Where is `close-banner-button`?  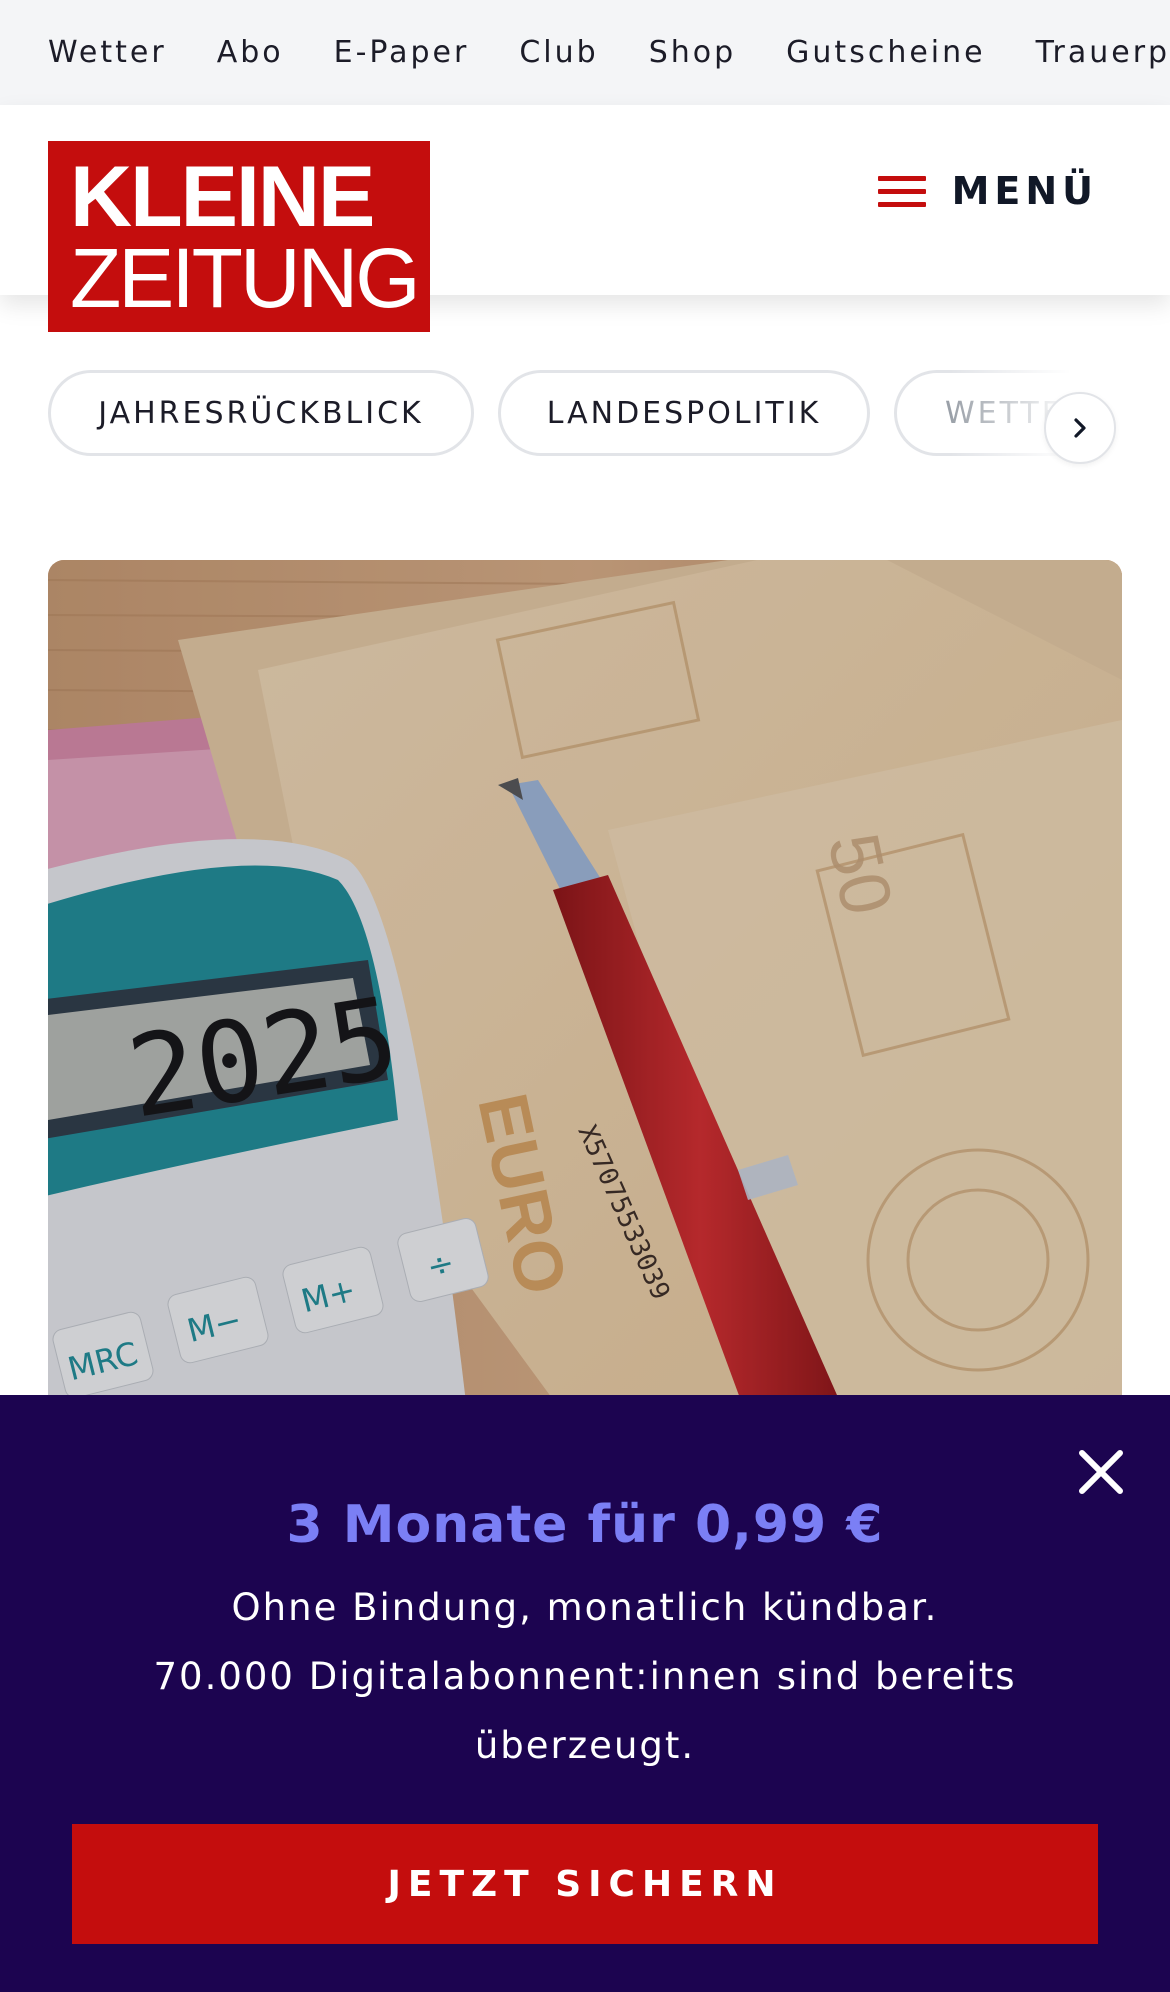
close-banner-button is located at coordinates (1101, 1472).